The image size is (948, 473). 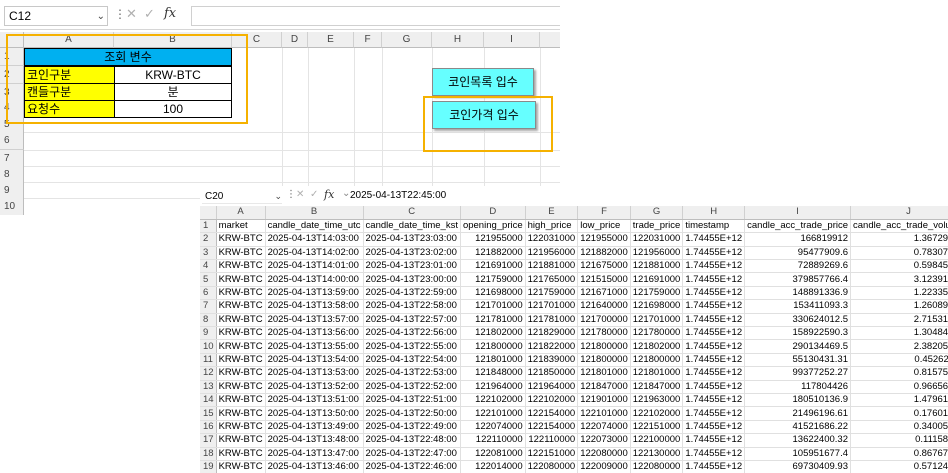 I want to click on table-cell: 122080000, so click(x=552, y=466).